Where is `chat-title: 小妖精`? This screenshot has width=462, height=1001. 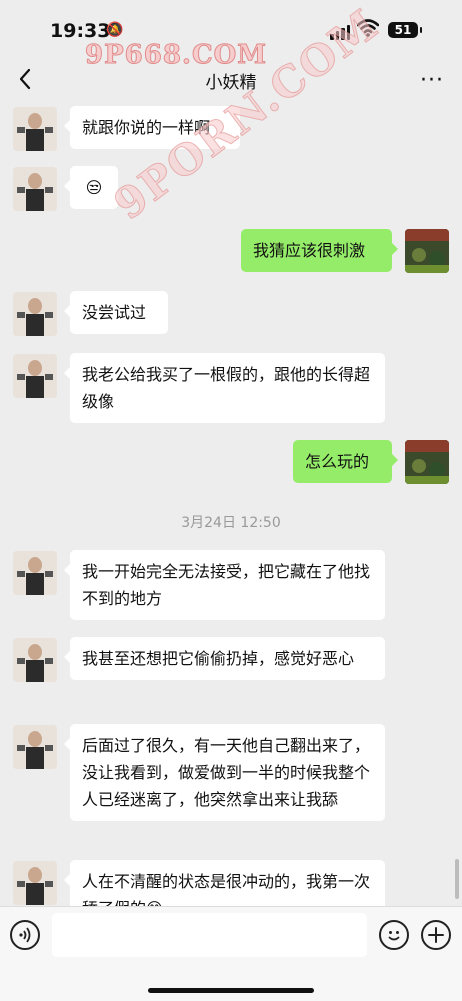 chat-title: 小妖精 is located at coordinates (231, 83).